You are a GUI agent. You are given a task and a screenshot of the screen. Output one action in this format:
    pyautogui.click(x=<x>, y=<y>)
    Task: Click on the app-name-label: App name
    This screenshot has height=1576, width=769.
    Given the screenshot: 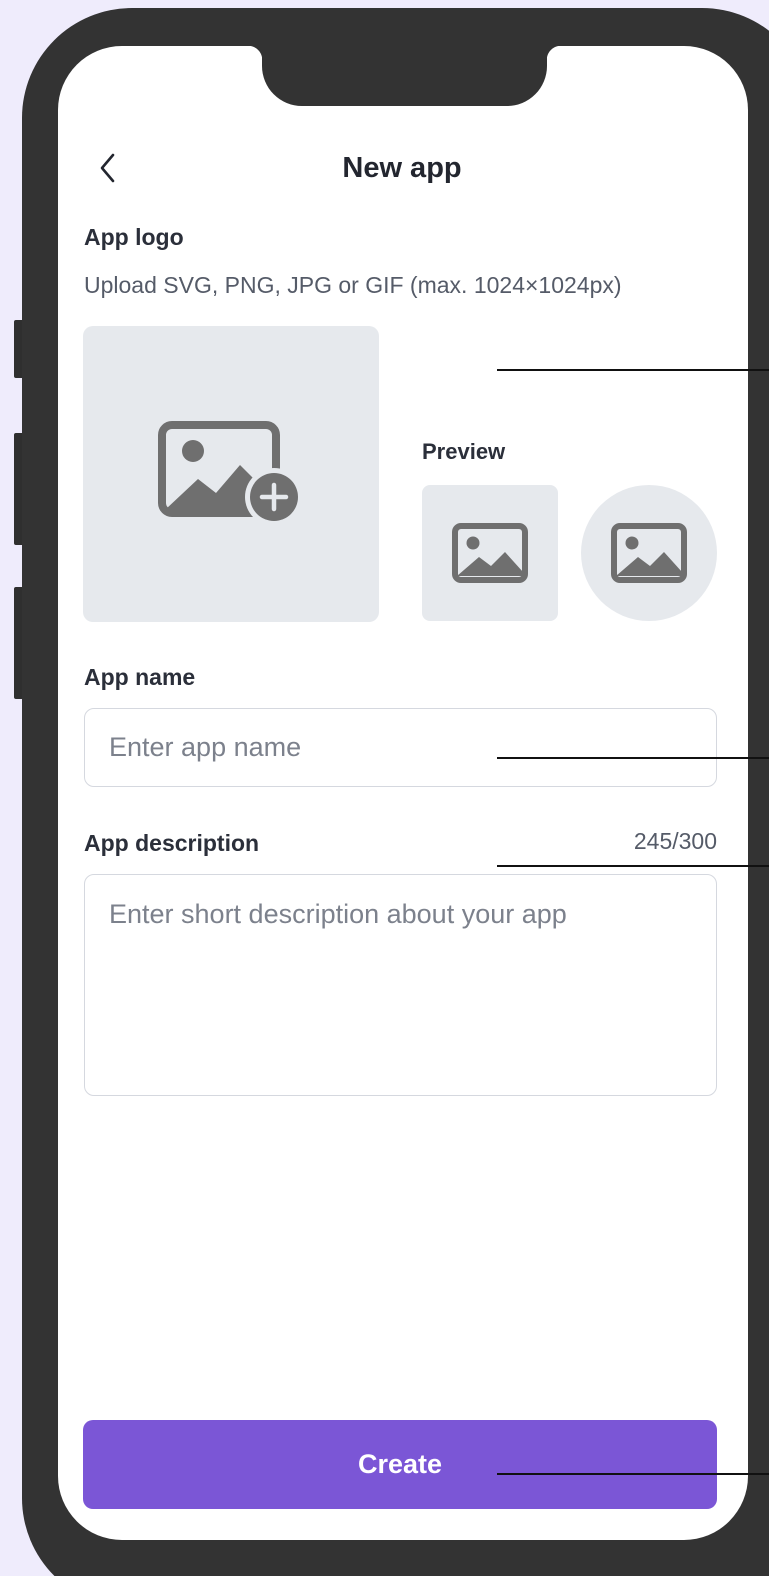 What is the action you would take?
    pyautogui.click(x=140, y=677)
    